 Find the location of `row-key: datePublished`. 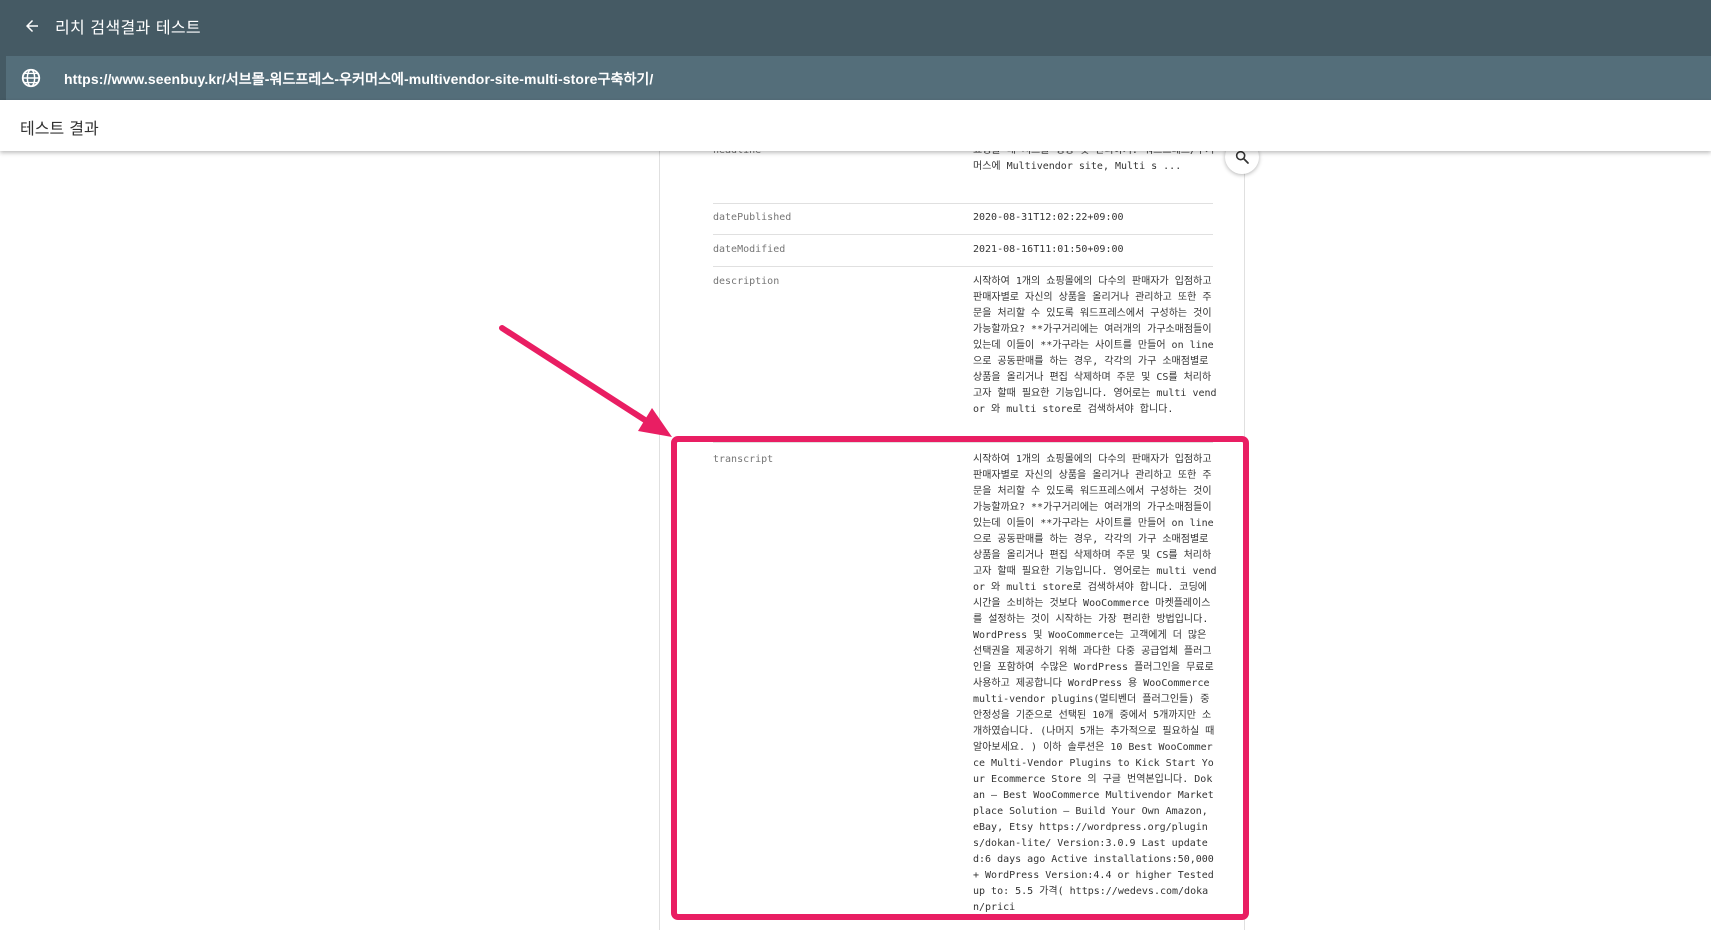

row-key: datePublished is located at coordinates (752, 217).